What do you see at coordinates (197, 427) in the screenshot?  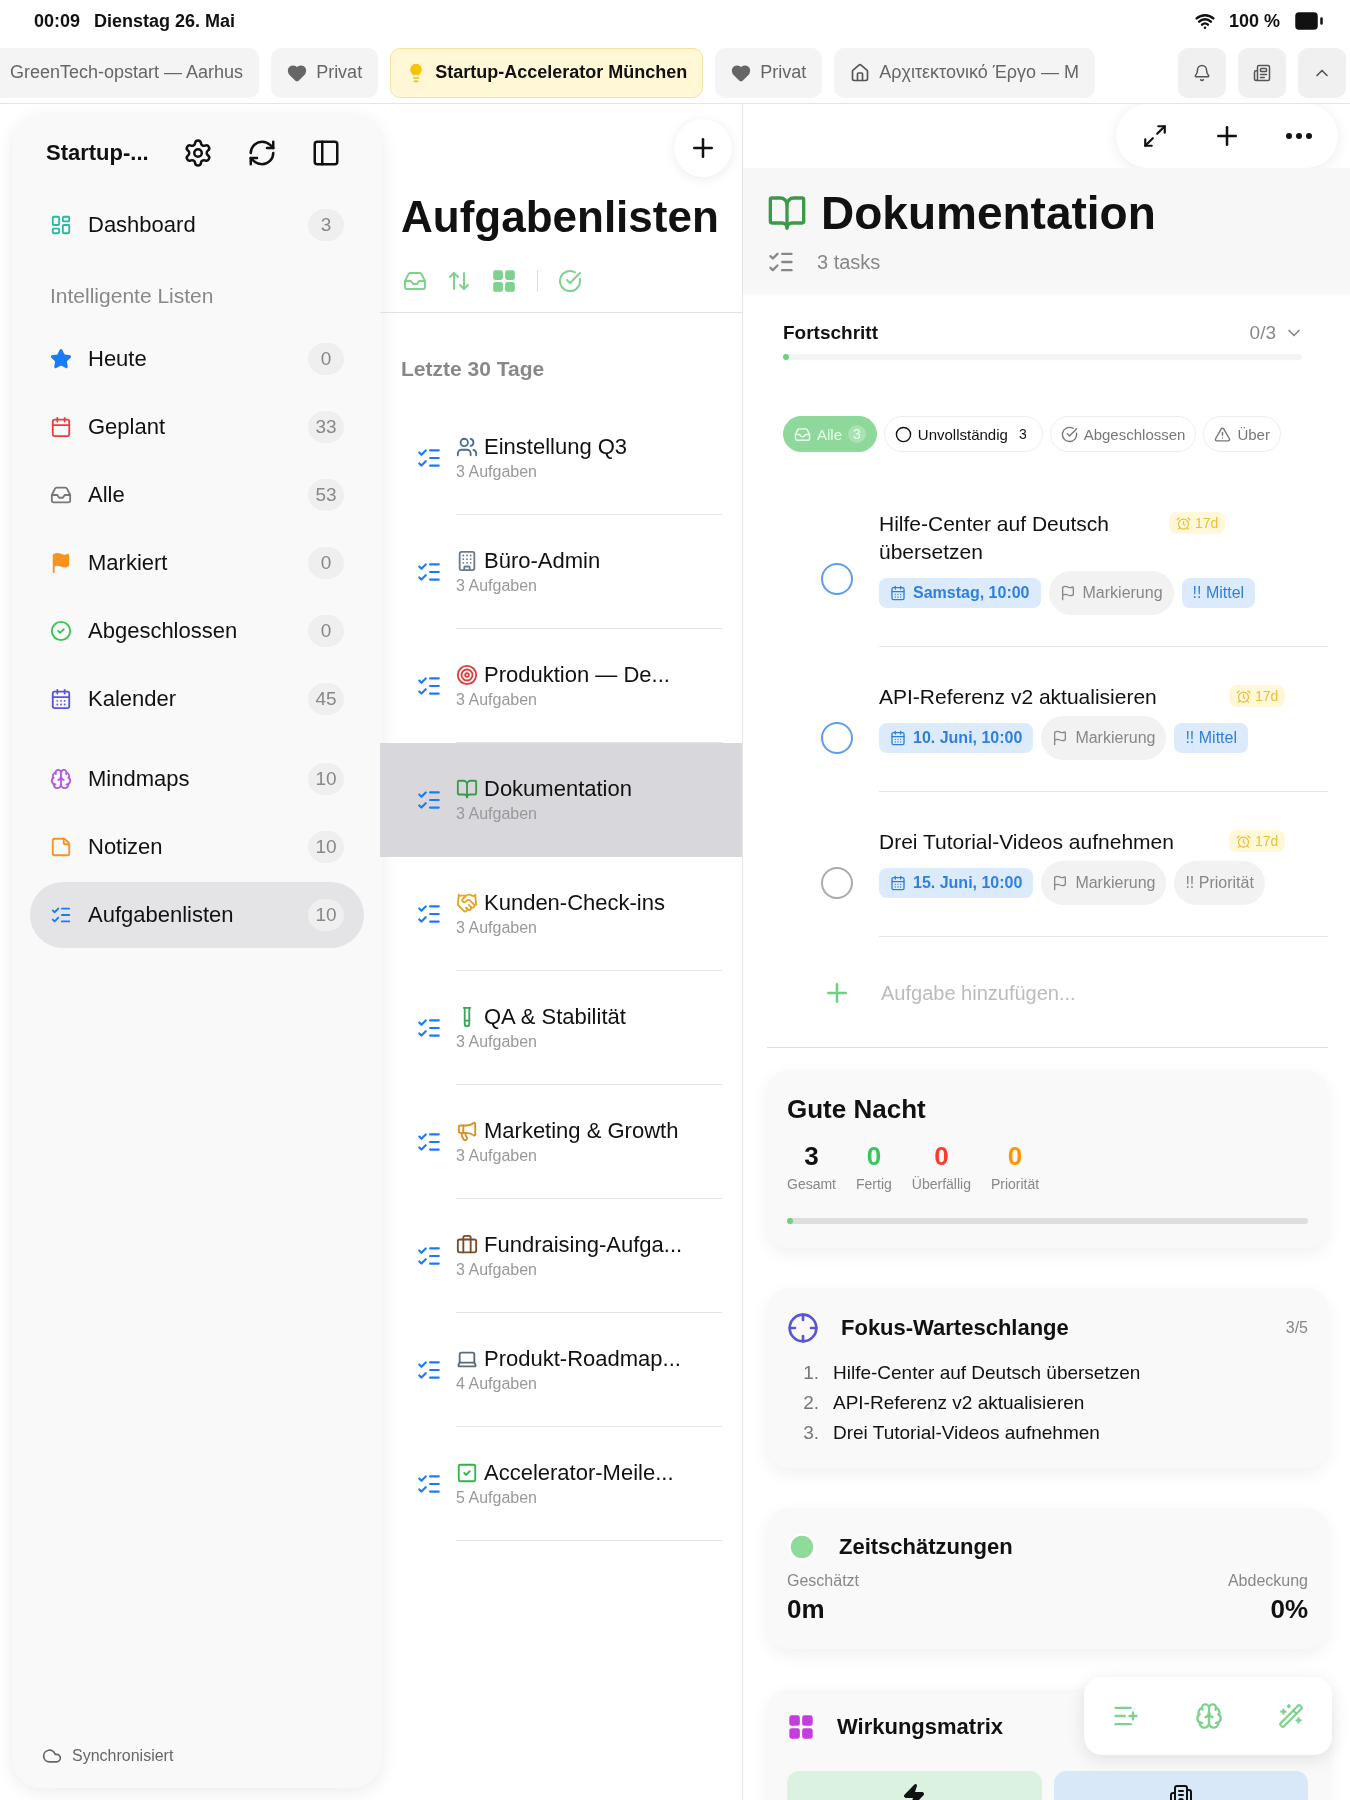 I see `sidebar-item: Geplant 33` at bounding box center [197, 427].